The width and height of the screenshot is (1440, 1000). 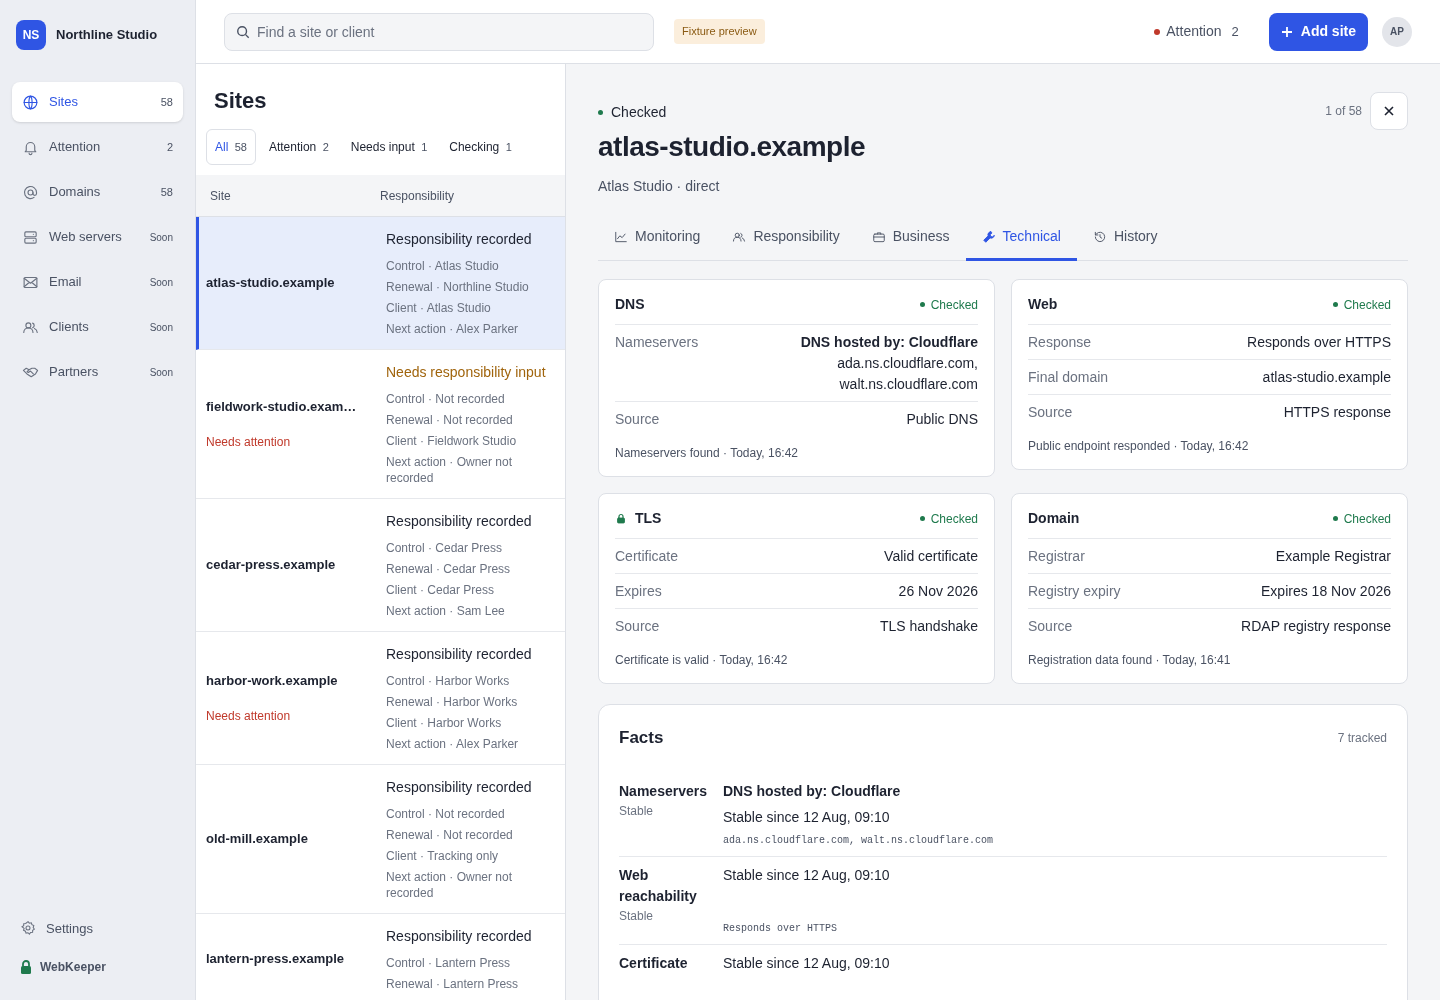 What do you see at coordinates (441, 590) in the screenshot?
I see `responsibility-line: Client · Cedar Press` at bounding box center [441, 590].